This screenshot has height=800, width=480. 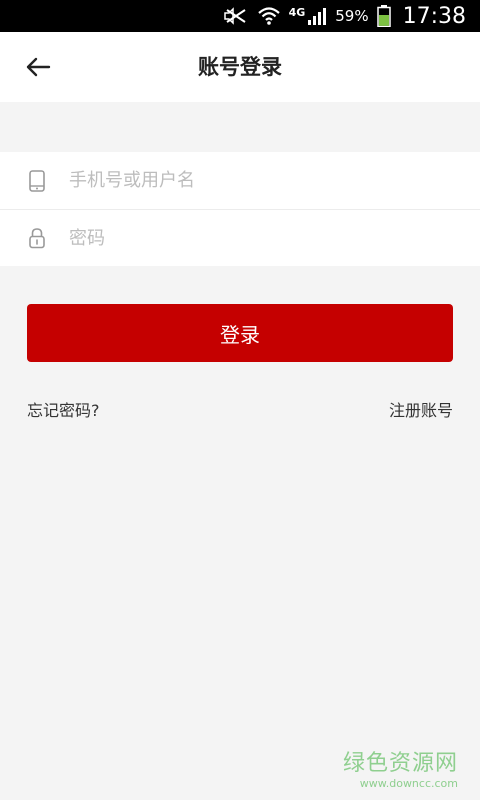 What do you see at coordinates (240, 333) in the screenshot?
I see `login-button: 登录` at bounding box center [240, 333].